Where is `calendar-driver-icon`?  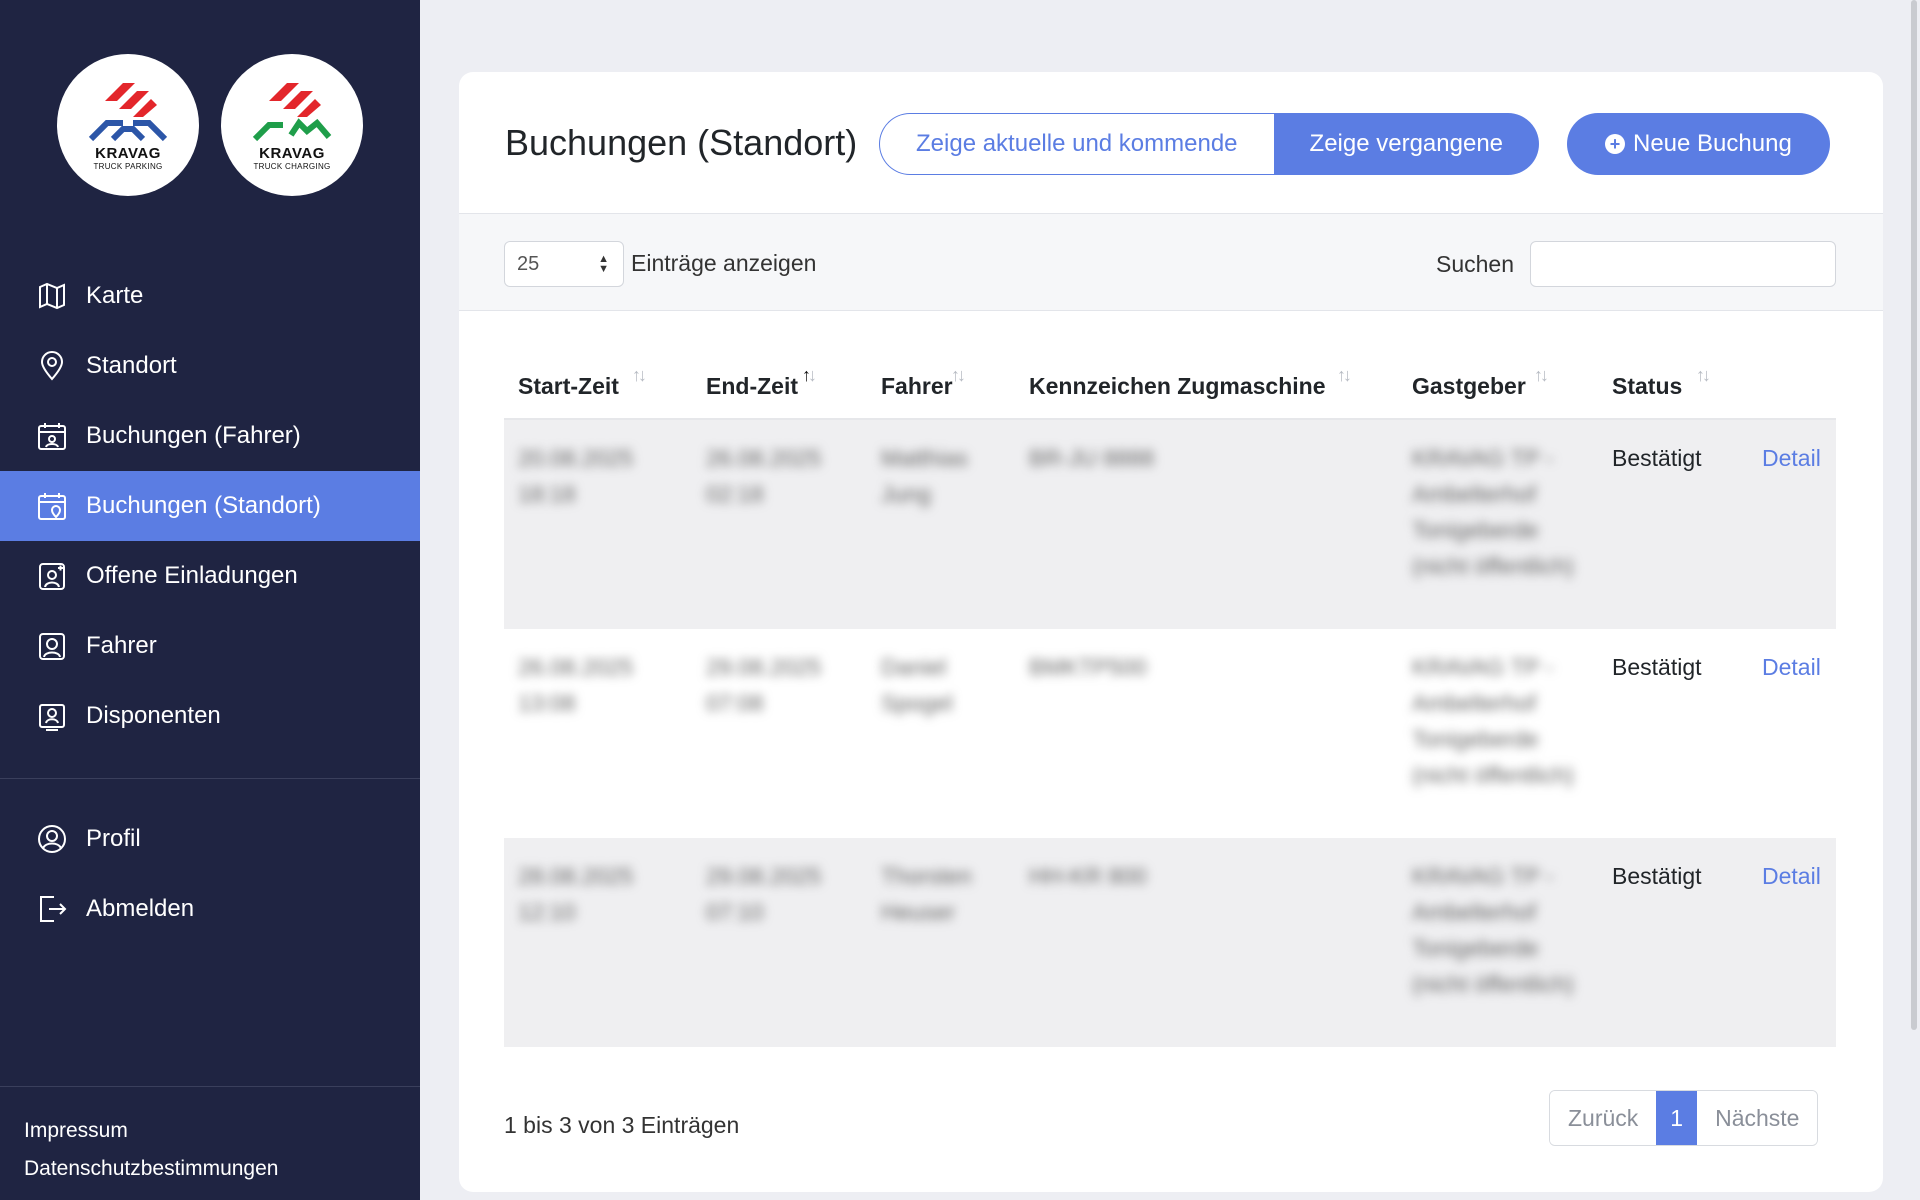
calendar-driver-icon is located at coordinates (52, 436).